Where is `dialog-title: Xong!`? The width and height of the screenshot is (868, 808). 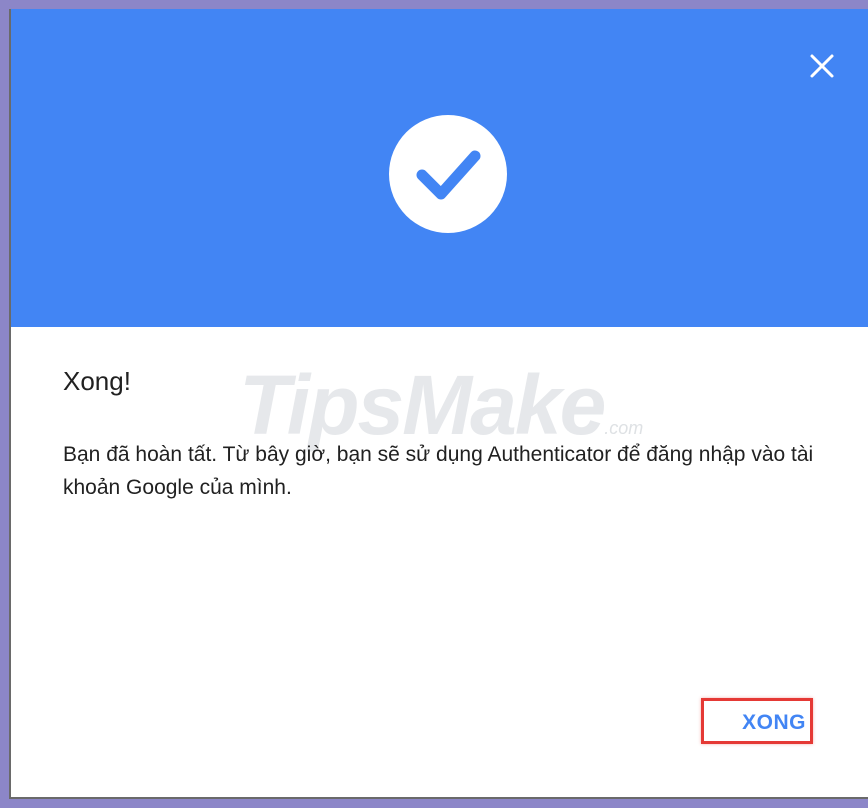 dialog-title: Xong! is located at coordinates (97, 381).